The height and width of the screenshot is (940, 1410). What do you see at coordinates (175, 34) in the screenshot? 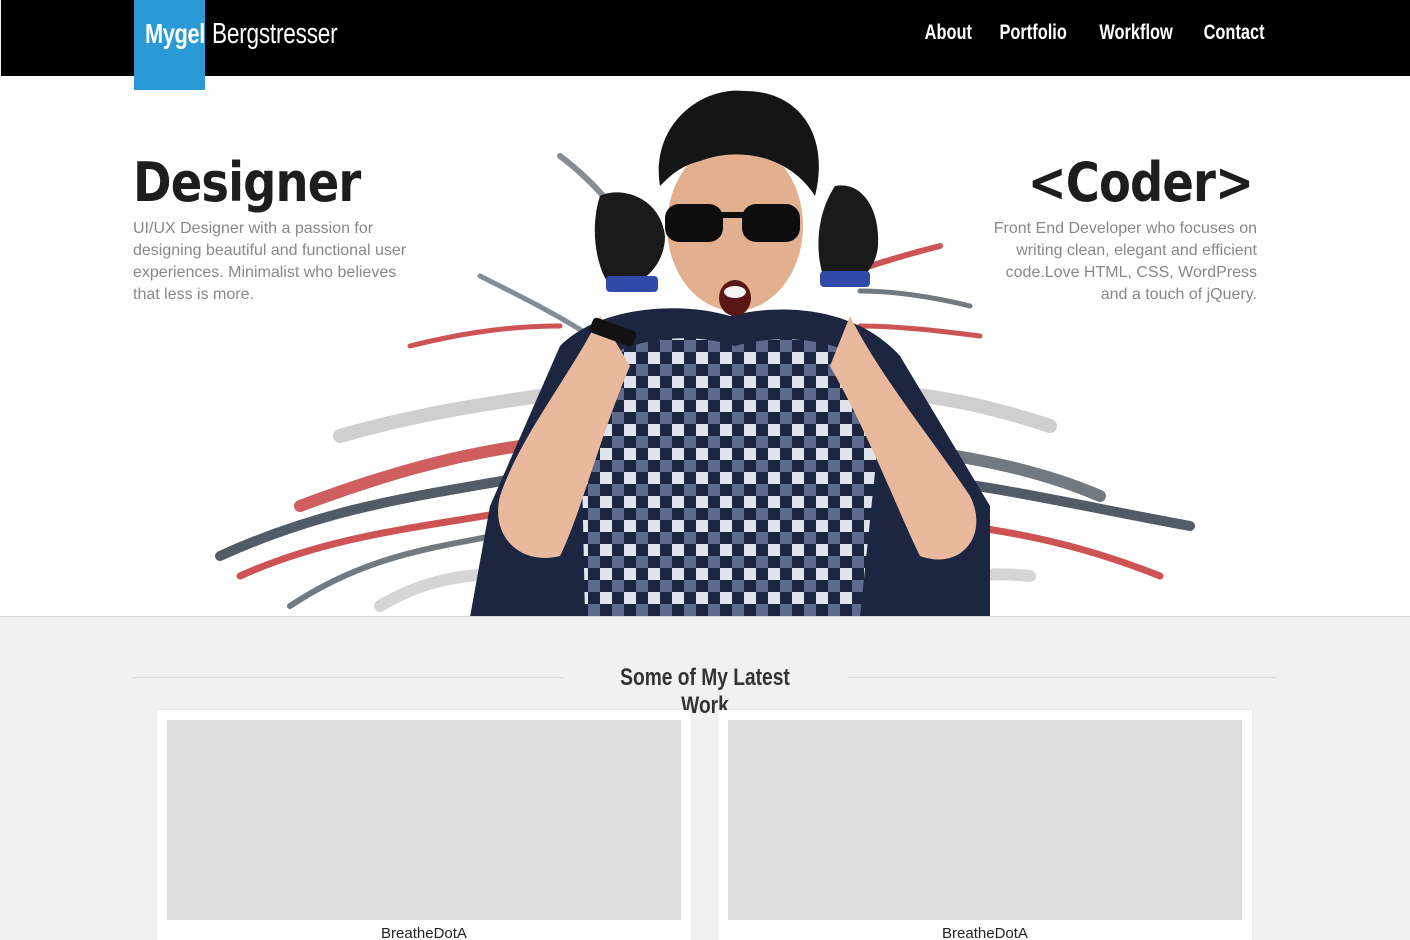
I see `logo-first-name: Mygel` at bounding box center [175, 34].